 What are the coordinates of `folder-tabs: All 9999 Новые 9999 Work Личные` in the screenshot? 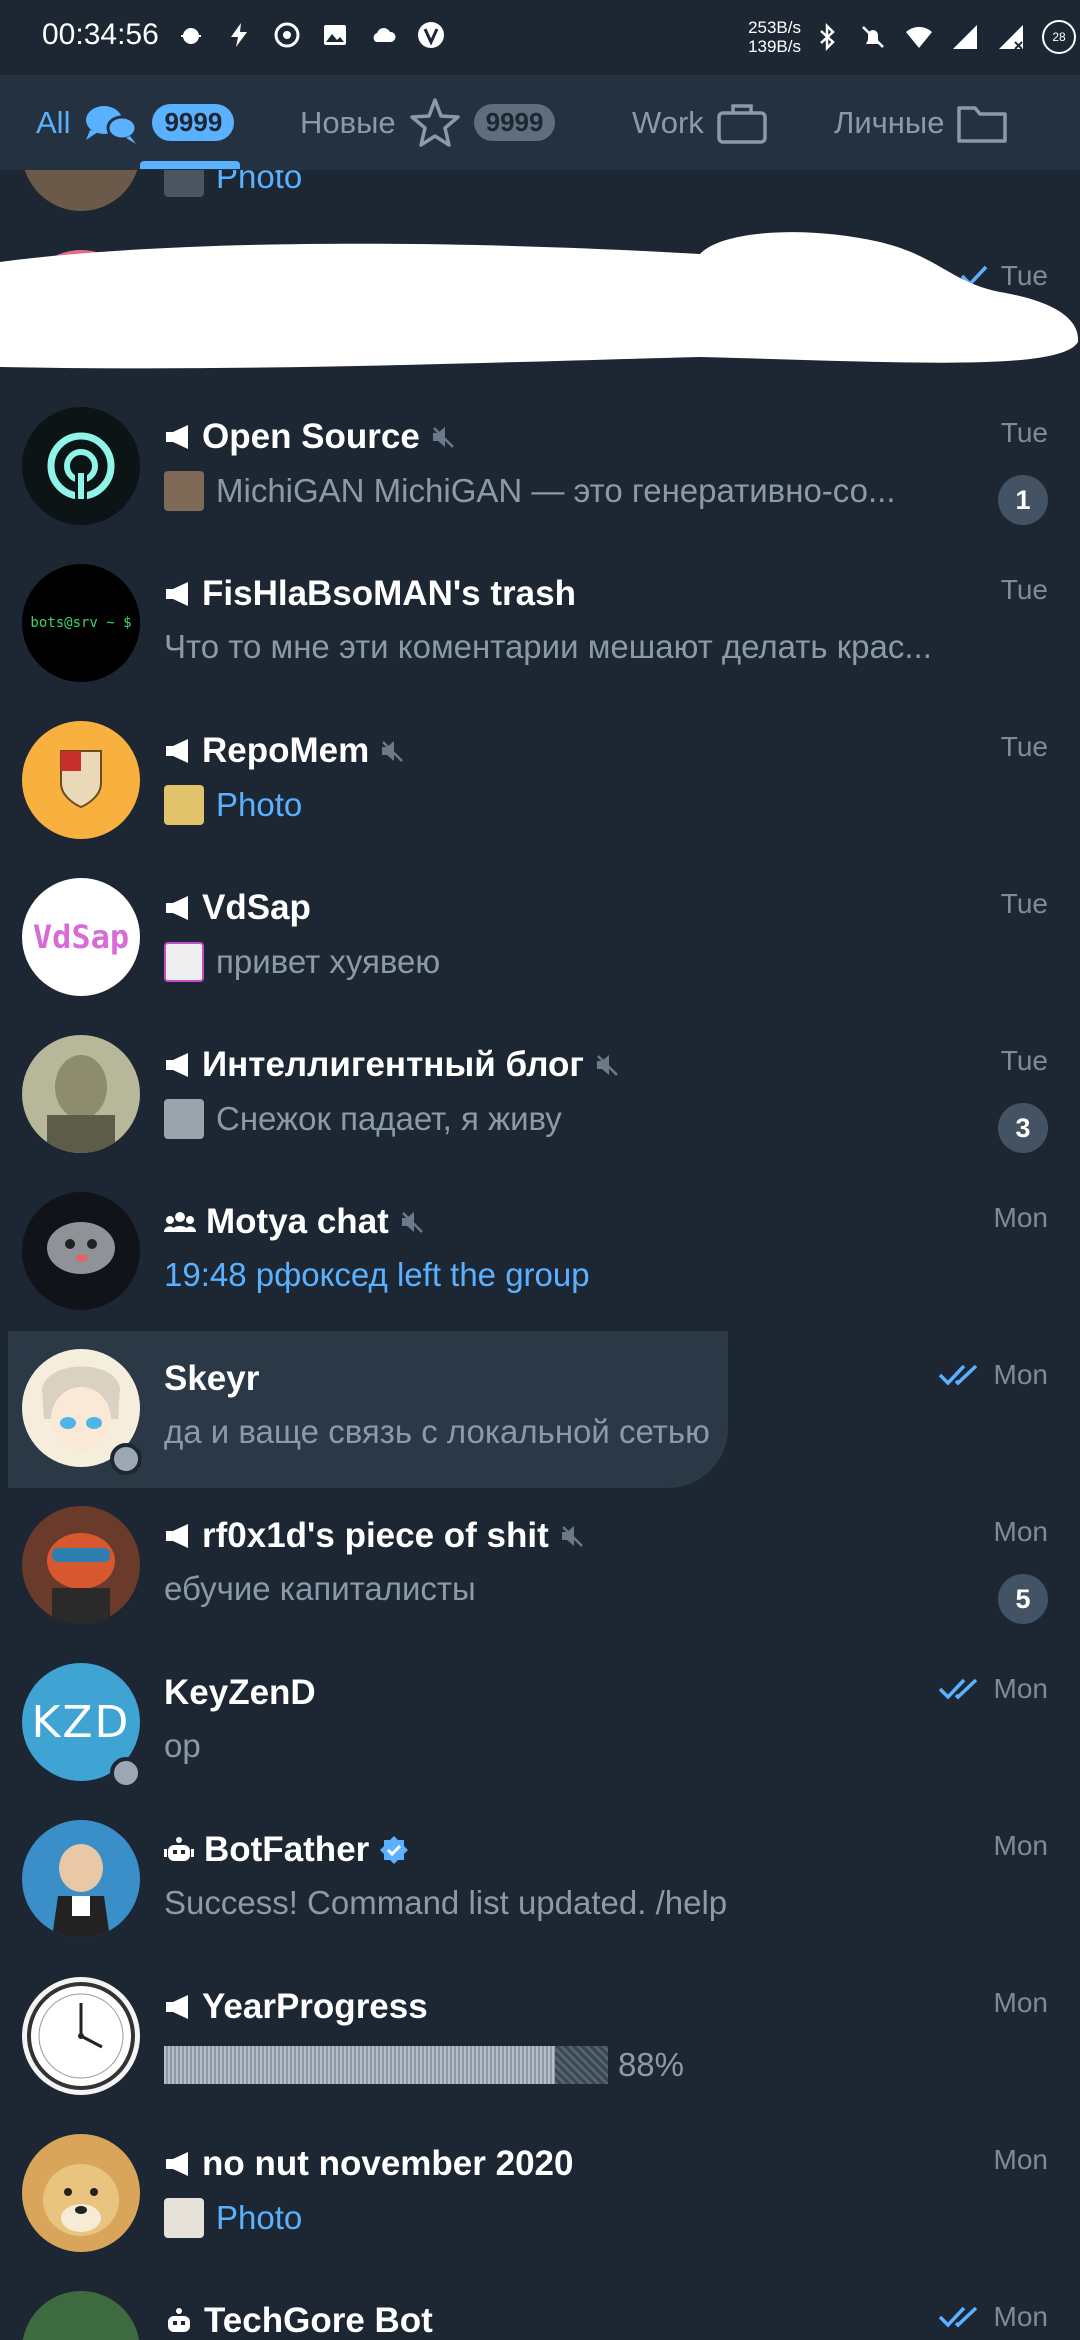 It's located at (540, 122).